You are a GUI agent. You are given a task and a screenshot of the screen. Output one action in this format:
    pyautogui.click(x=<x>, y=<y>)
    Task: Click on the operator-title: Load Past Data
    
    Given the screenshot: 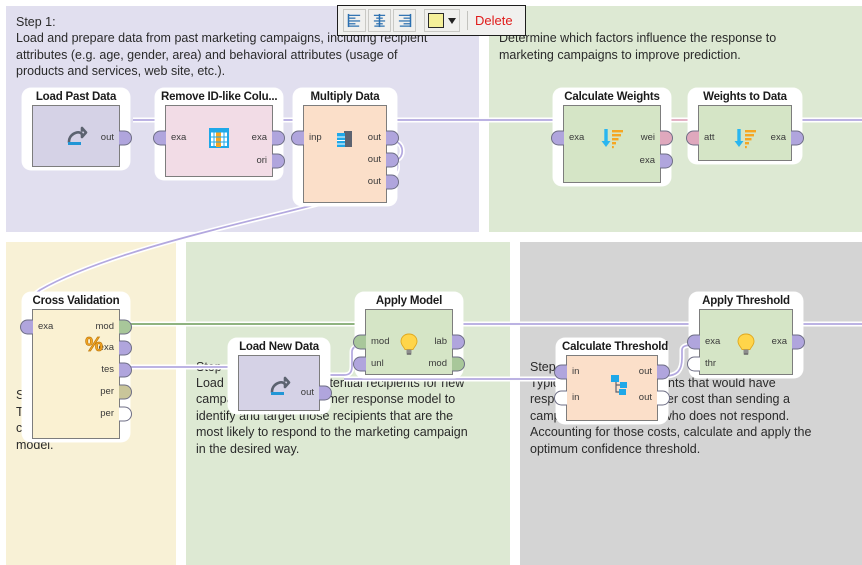 What is the action you would take?
    pyautogui.click(x=76, y=97)
    